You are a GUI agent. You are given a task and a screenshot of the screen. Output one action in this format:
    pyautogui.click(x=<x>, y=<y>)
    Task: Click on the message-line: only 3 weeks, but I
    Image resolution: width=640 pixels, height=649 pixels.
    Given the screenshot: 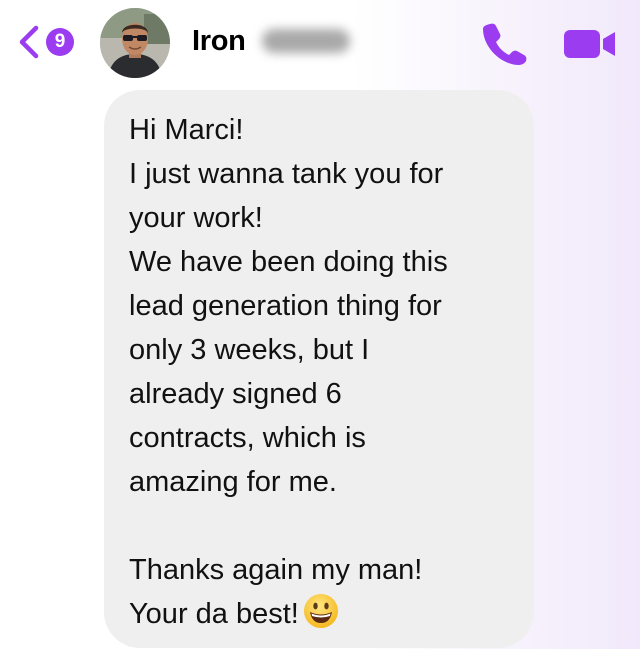 What is the action you would take?
    pyautogui.click(x=249, y=350)
    